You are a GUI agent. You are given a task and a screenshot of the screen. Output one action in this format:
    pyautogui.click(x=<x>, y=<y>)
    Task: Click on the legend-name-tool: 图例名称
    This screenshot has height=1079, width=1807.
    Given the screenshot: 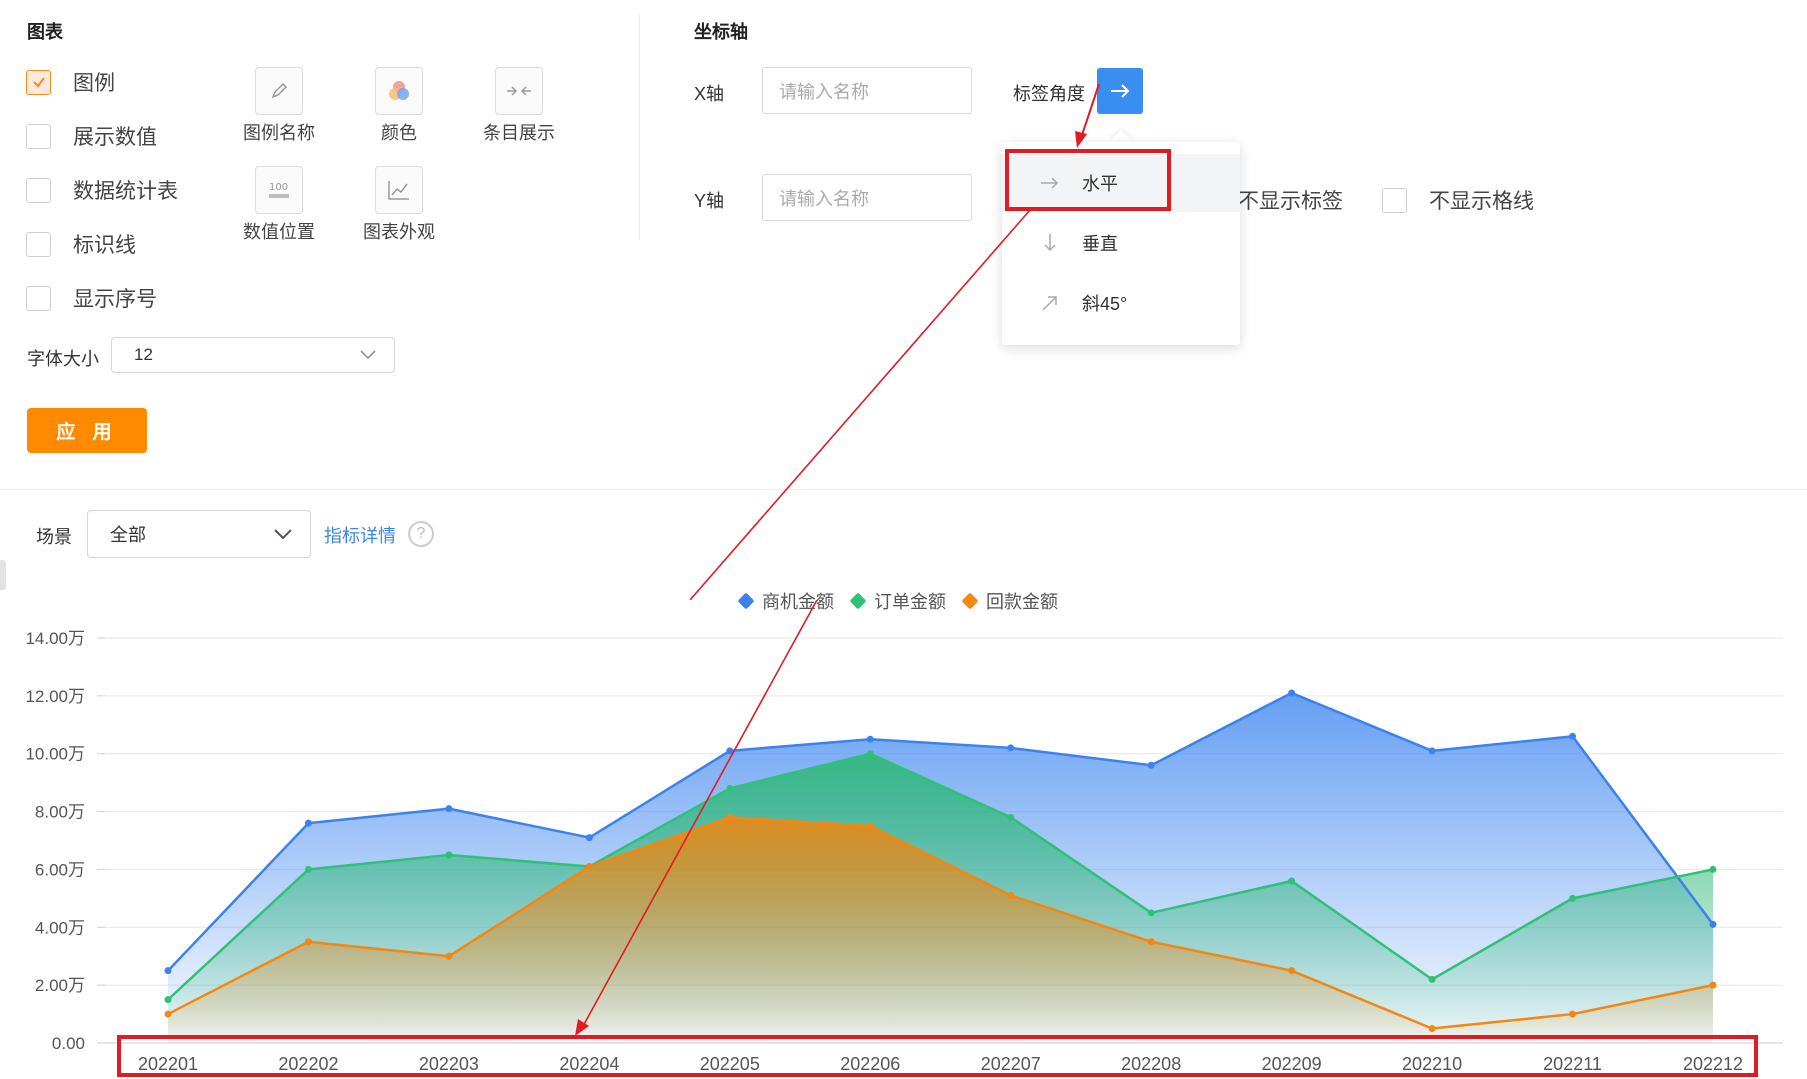 What is the action you would take?
    pyautogui.click(x=279, y=106)
    